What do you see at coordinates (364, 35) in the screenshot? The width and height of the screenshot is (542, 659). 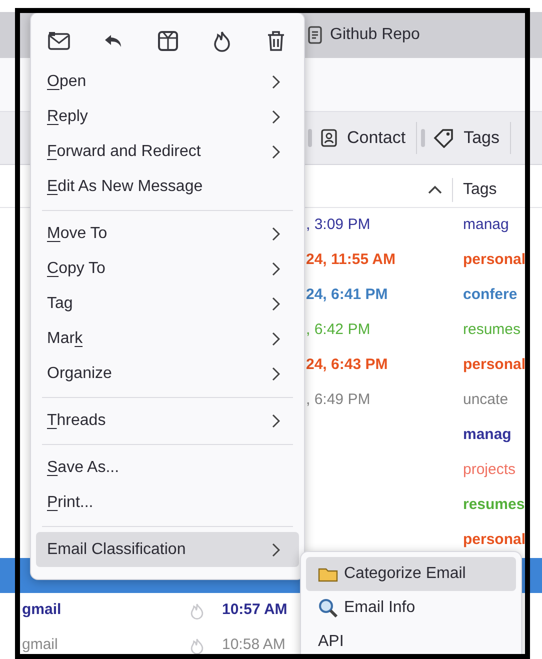 I see `tab: Github Repo` at bounding box center [364, 35].